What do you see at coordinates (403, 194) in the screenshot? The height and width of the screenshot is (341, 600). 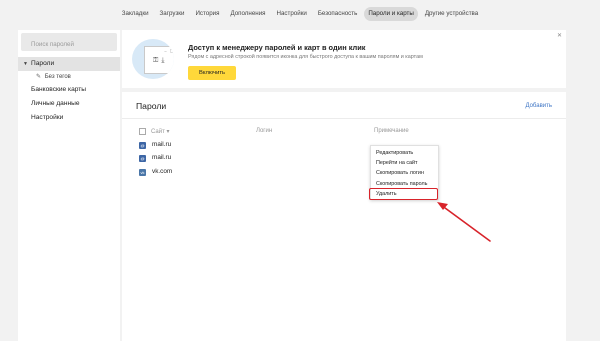 I see `delete-highlight-box` at bounding box center [403, 194].